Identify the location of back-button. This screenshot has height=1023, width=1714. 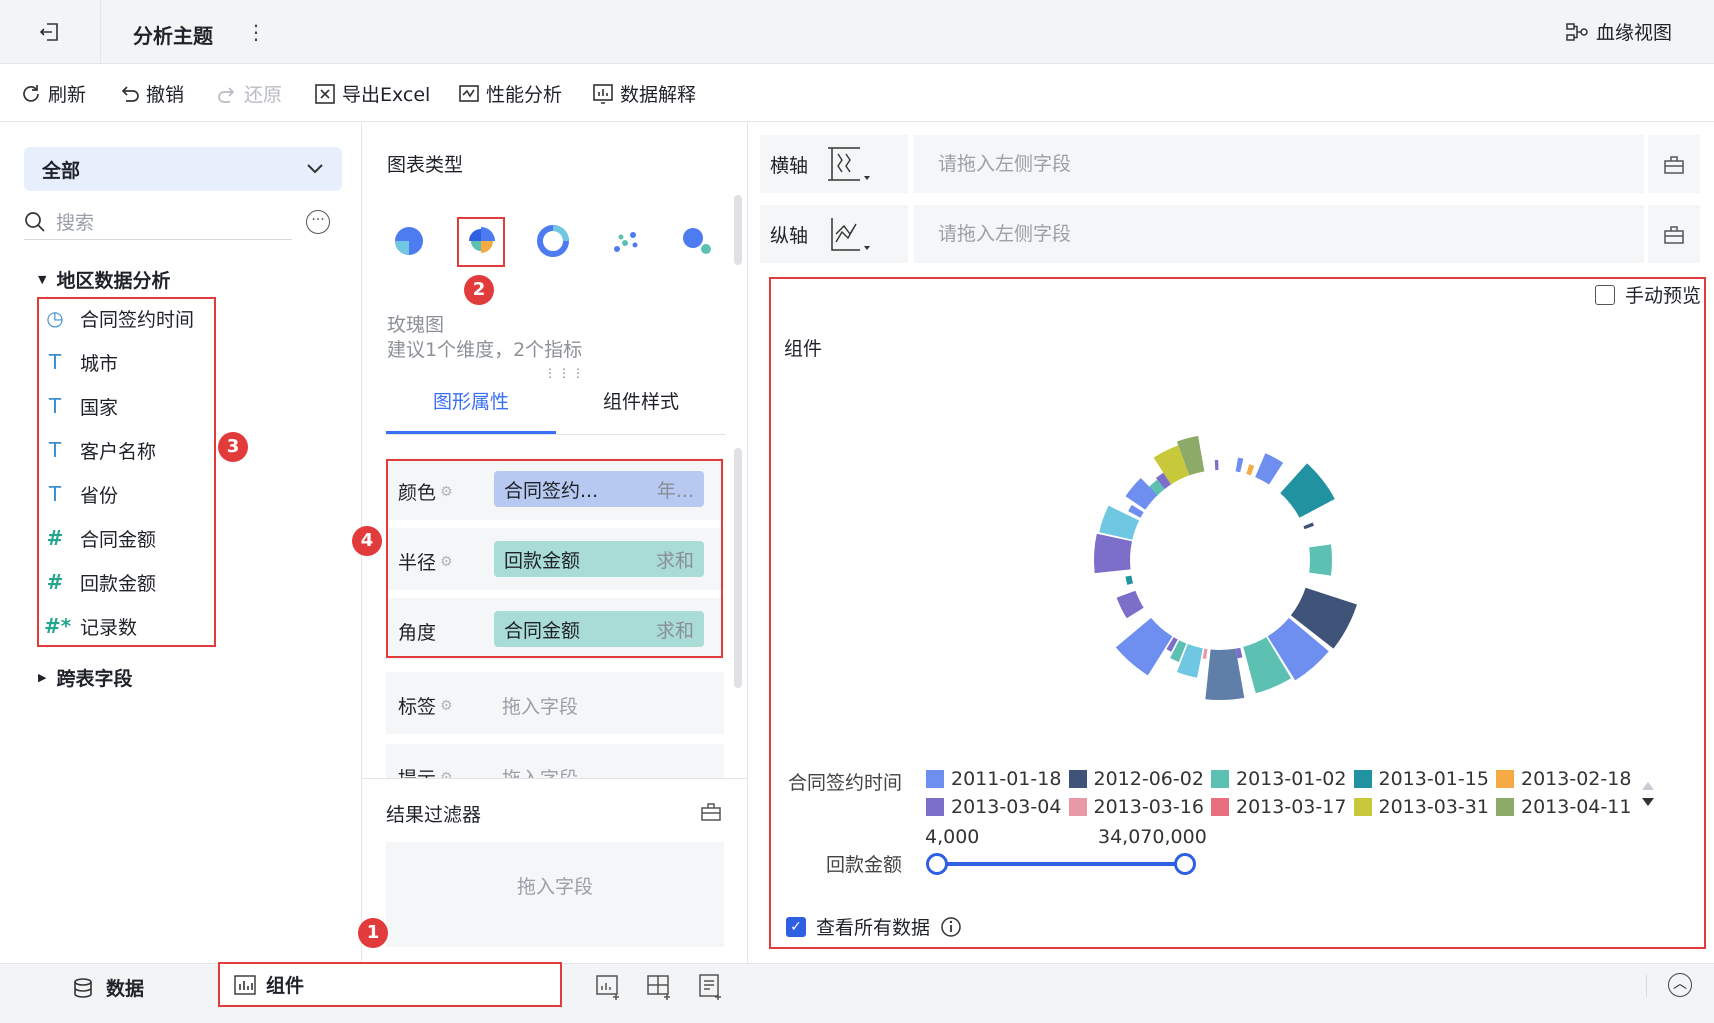
(50, 32).